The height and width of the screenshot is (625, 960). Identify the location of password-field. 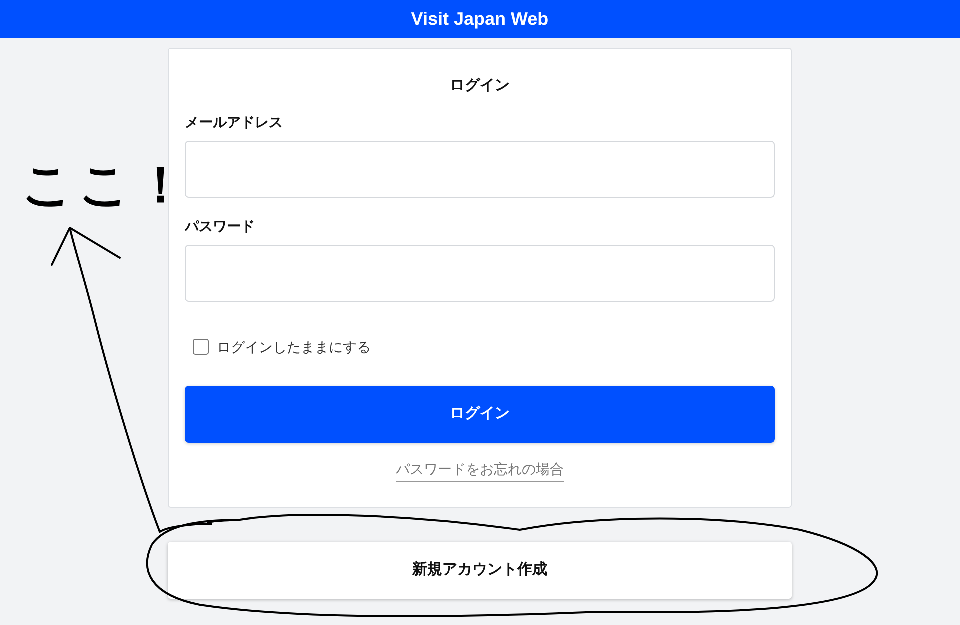
(480, 273).